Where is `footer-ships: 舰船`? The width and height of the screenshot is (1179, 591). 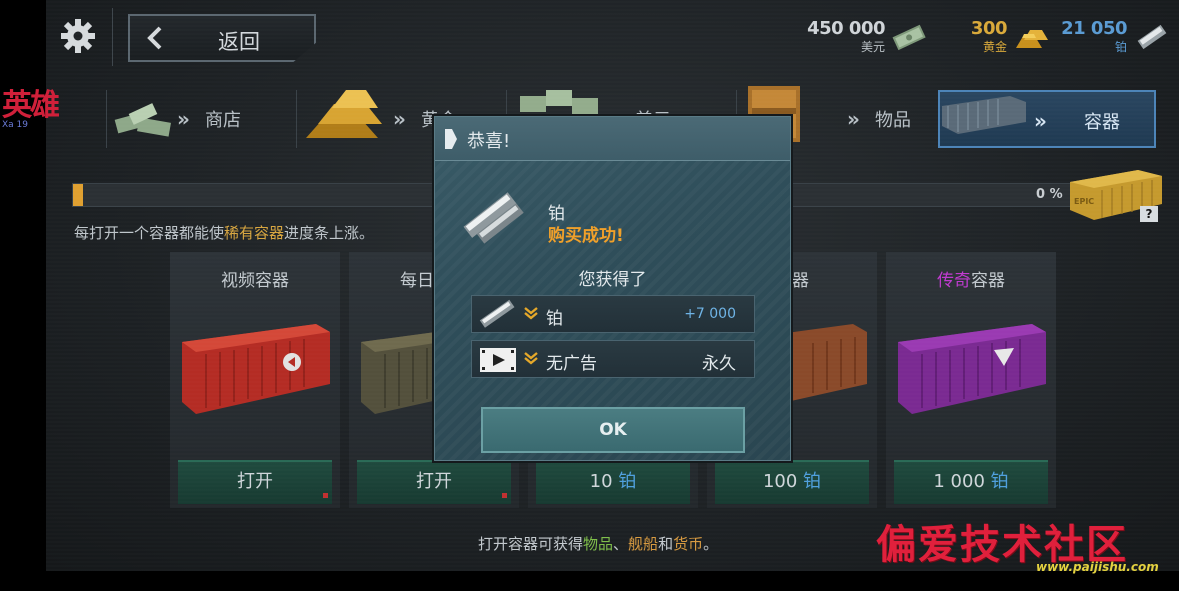 footer-ships: 舰船 is located at coordinates (643, 544).